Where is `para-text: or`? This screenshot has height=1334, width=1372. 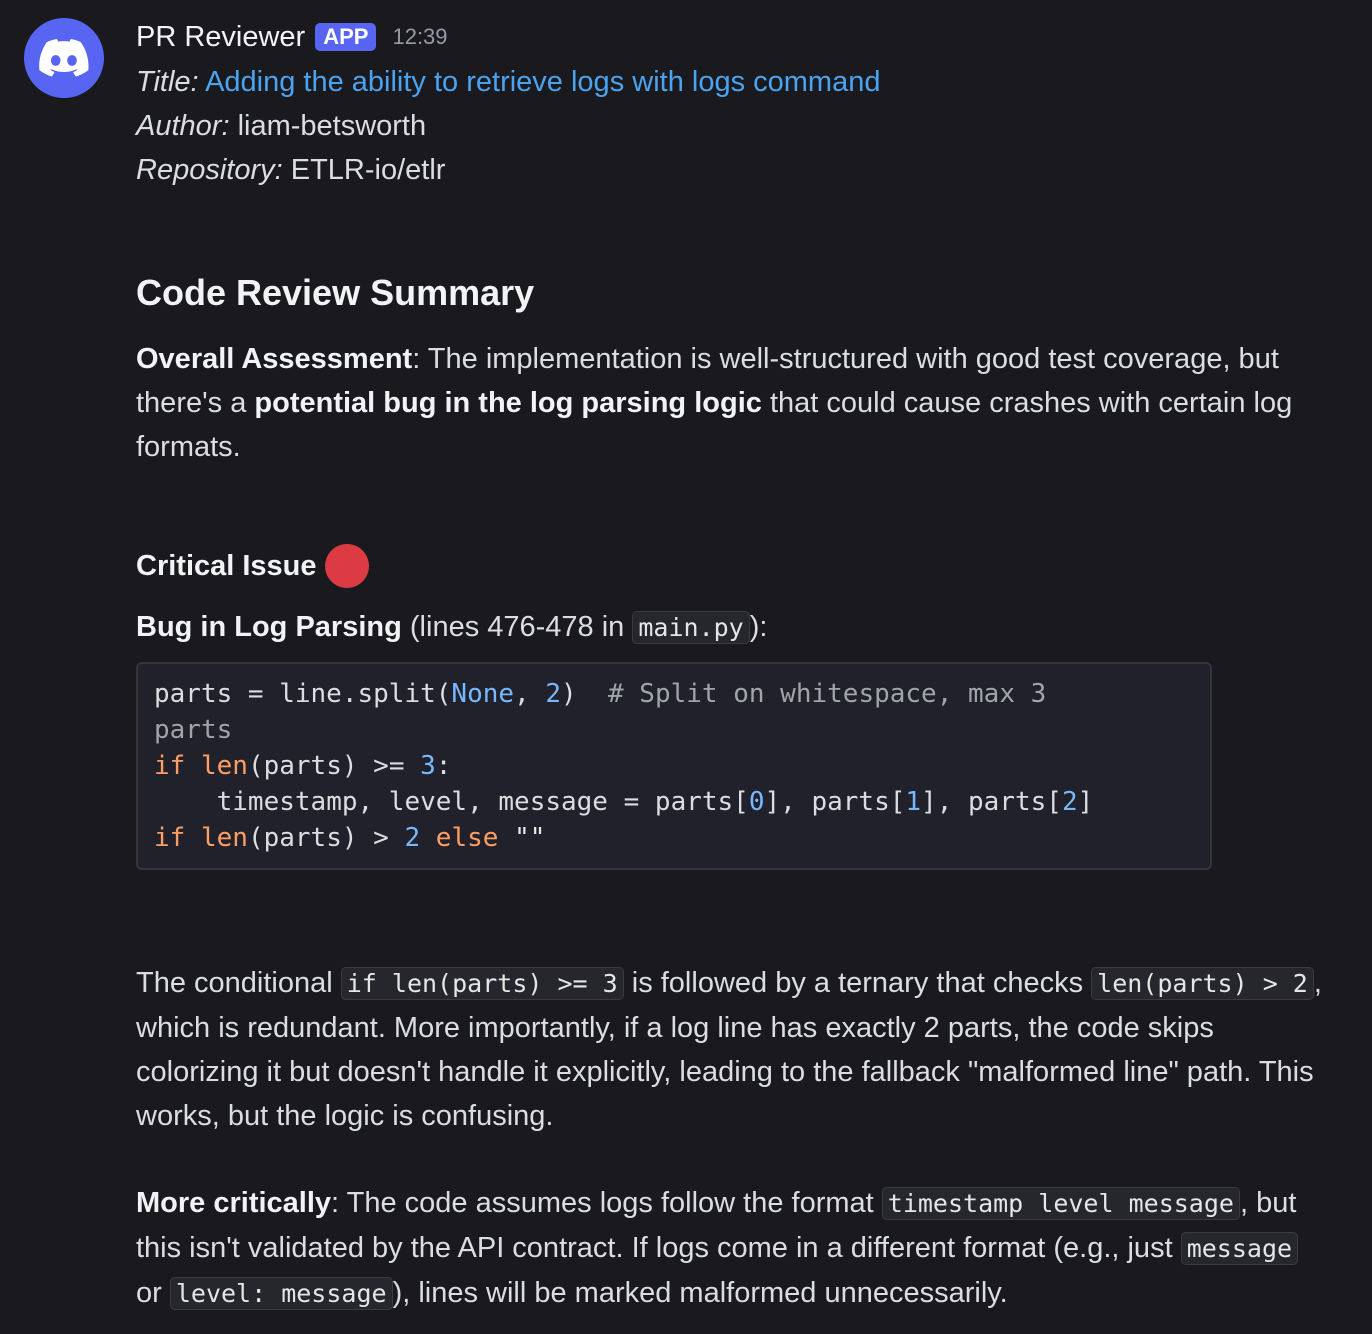 para-text: or is located at coordinates (153, 1293).